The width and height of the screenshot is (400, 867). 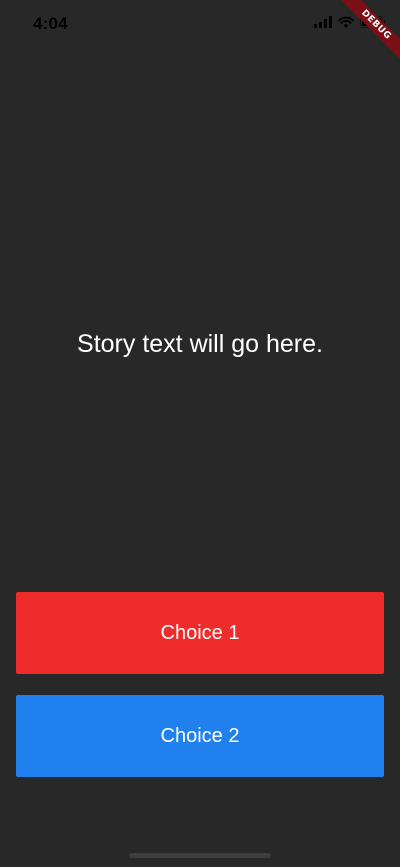 What do you see at coordinates (346, 22) in the screenshot?
I see `wifi-icon` at bounding box center [346, 22].